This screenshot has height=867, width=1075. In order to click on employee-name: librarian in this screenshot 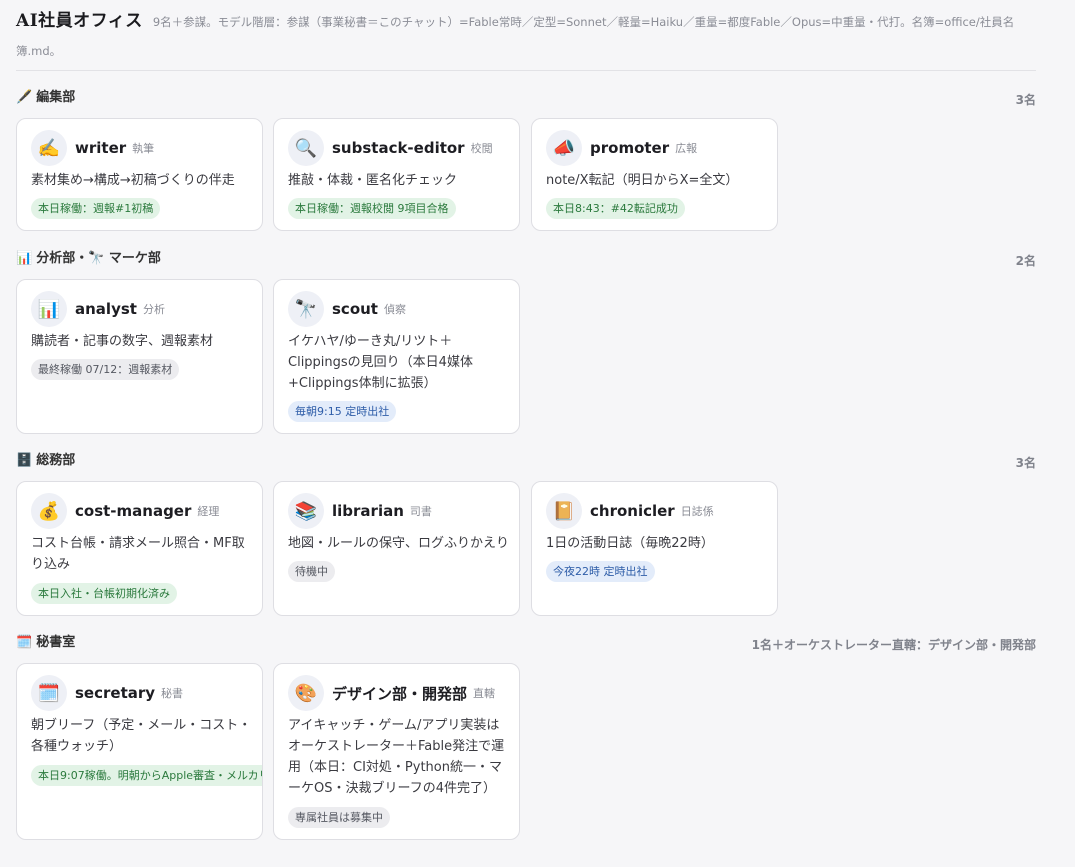, I will do `click(368, 511)`.